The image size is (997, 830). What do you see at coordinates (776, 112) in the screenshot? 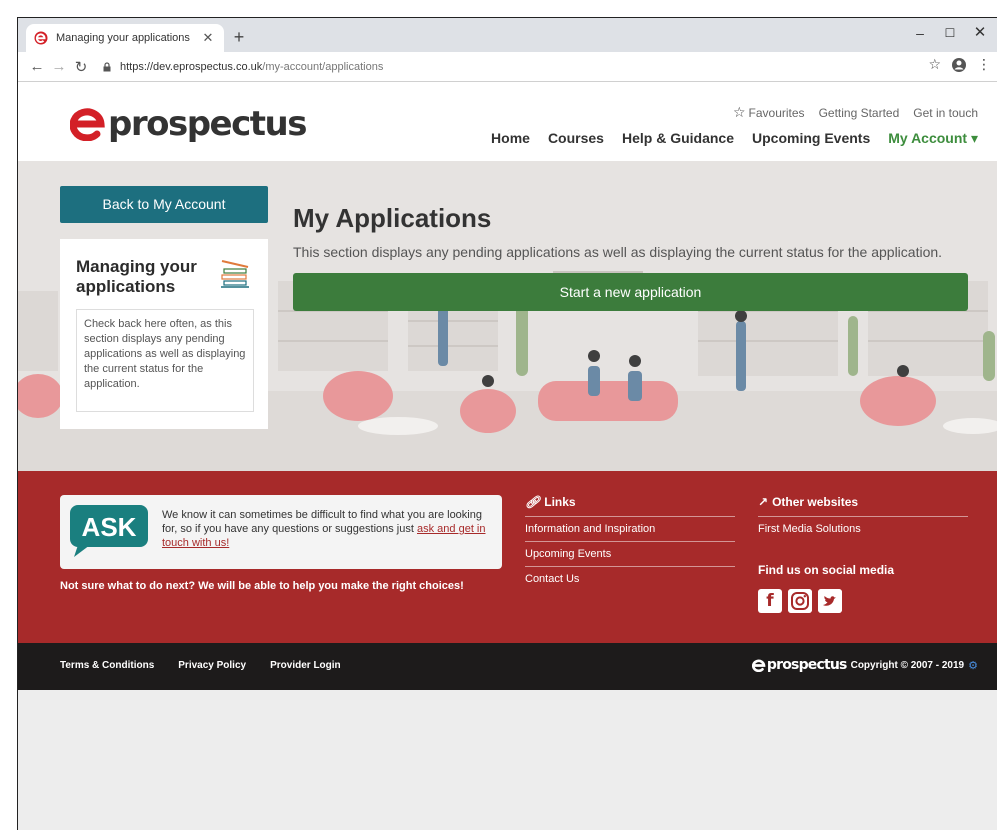
I see `favourites-label: Favourites` at bounding box center [776, 112].